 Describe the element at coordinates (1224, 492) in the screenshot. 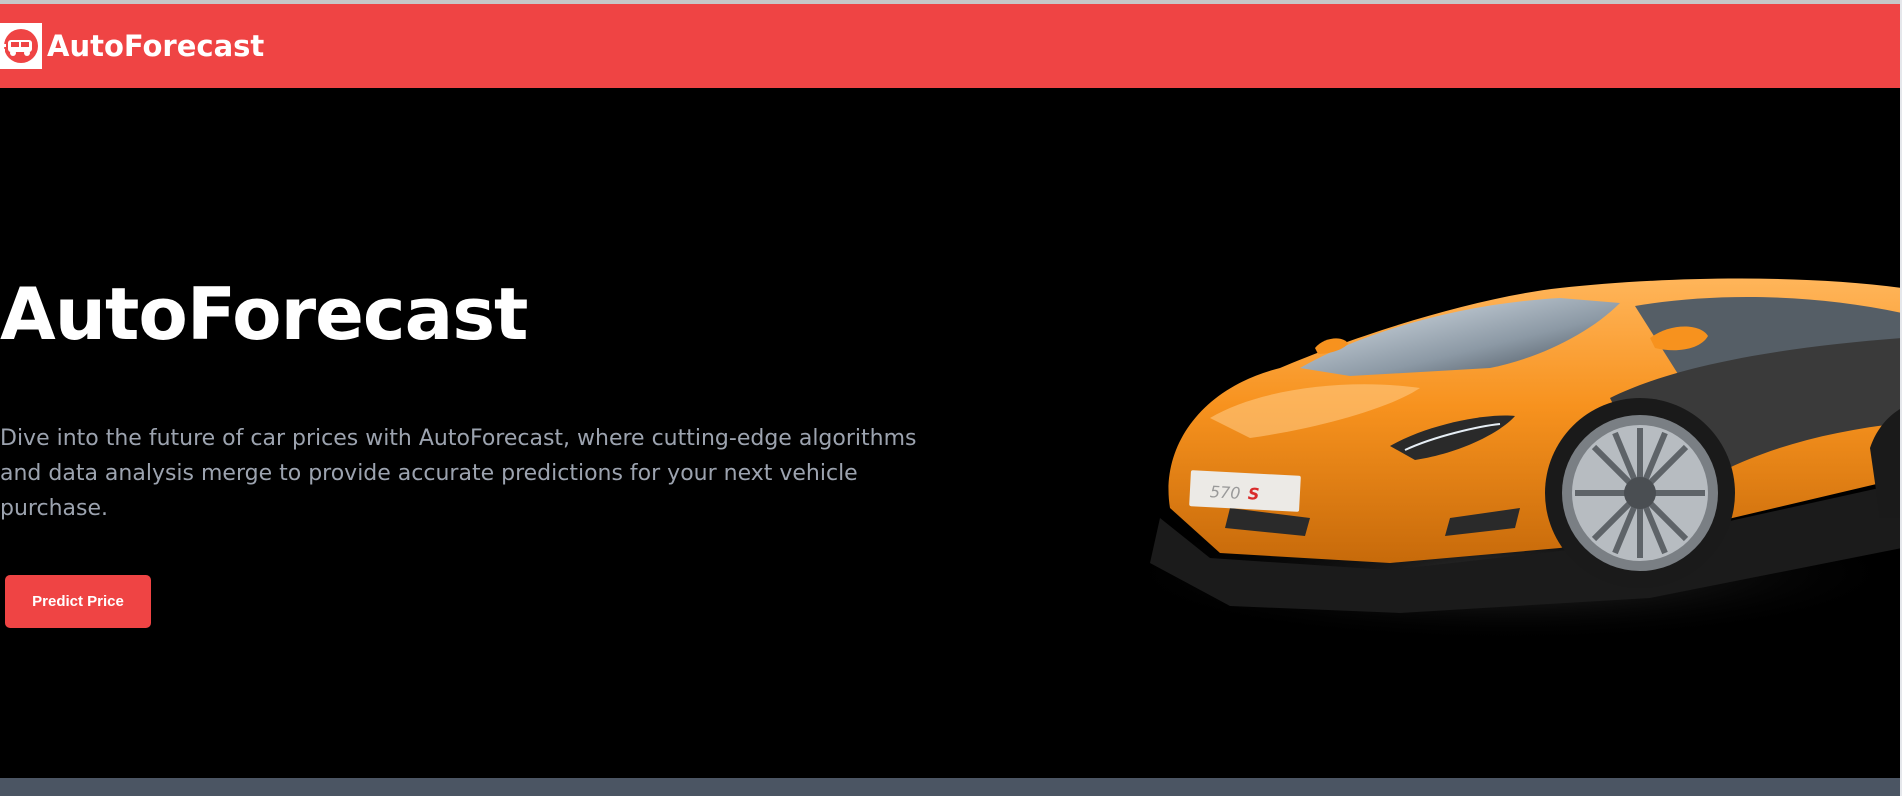

I see `svg-text: 570` at that location.